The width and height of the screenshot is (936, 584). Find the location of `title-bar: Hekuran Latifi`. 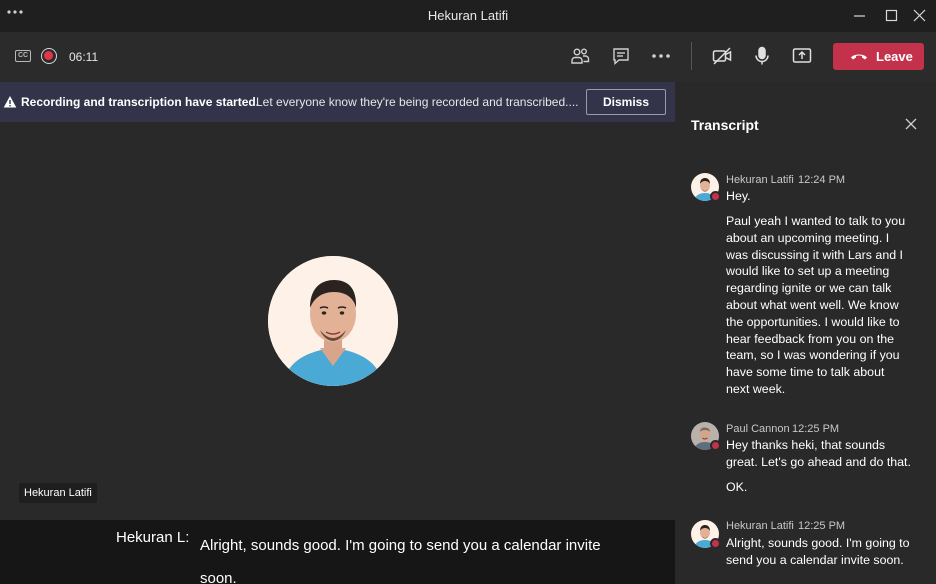

title-bar: Hekuran Latifi is located at coordinates (468, 16).